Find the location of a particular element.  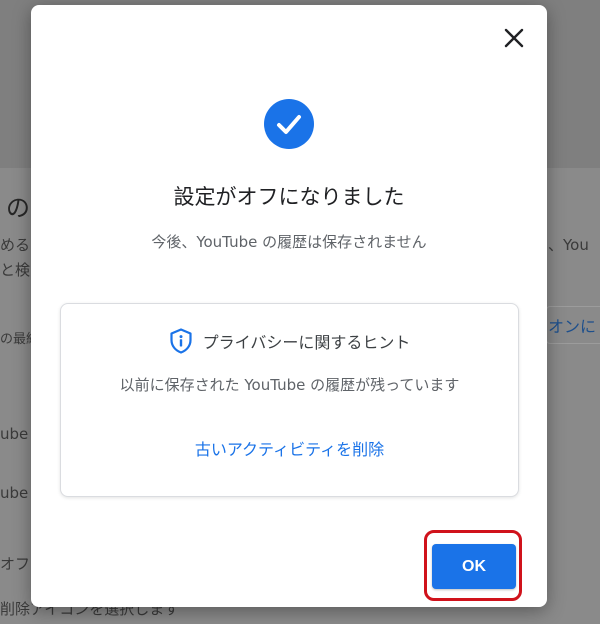

ok-button: OK is located at coordinates (474, 566).